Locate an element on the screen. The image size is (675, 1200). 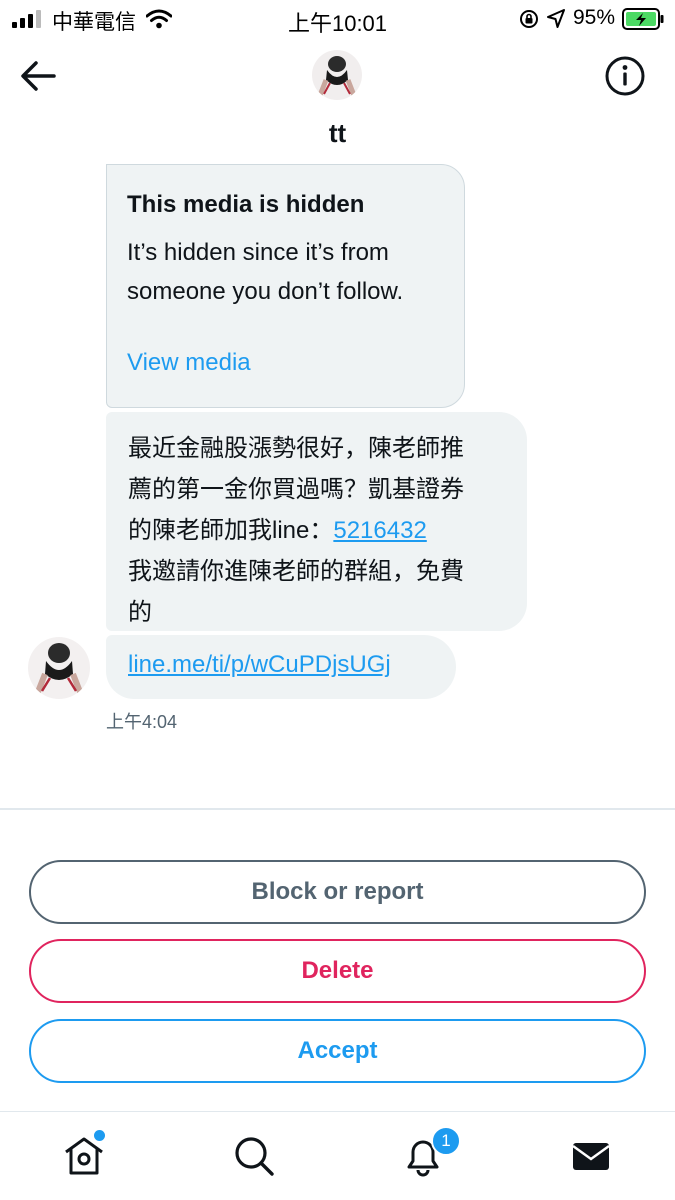
tab-bar-divider is located at coordinates (337, 1111).